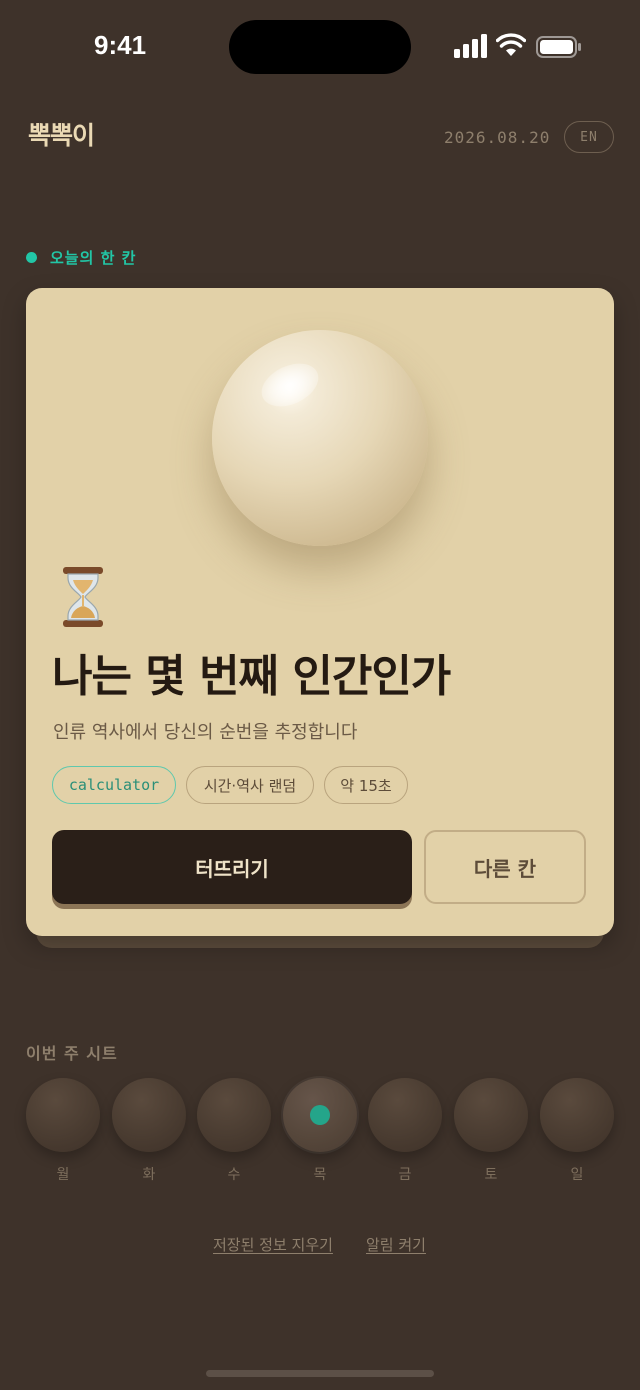 This screenshot has width=640, height=1390. I want to click on status-bar: 9:41, so click(320, 48).